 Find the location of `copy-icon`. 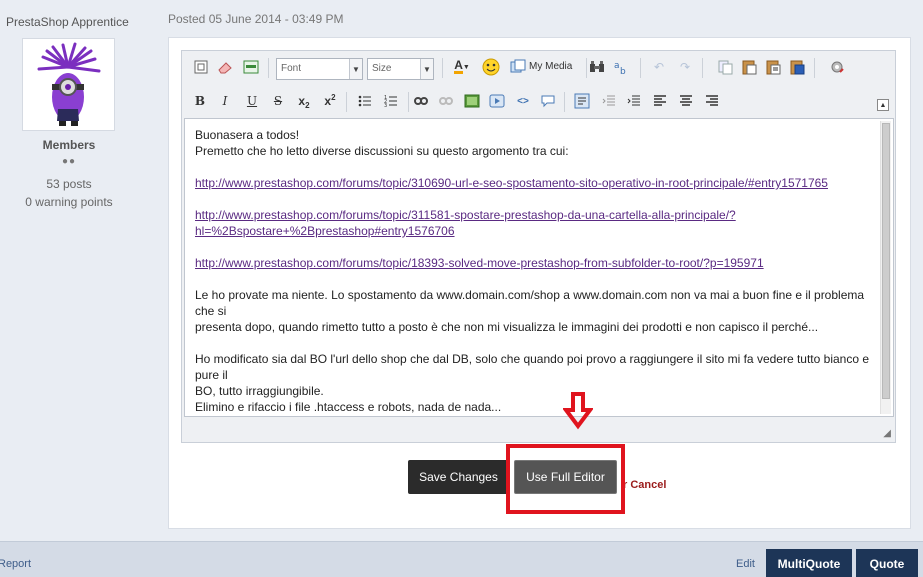

copy-icon is located at coordinates (725, 67).